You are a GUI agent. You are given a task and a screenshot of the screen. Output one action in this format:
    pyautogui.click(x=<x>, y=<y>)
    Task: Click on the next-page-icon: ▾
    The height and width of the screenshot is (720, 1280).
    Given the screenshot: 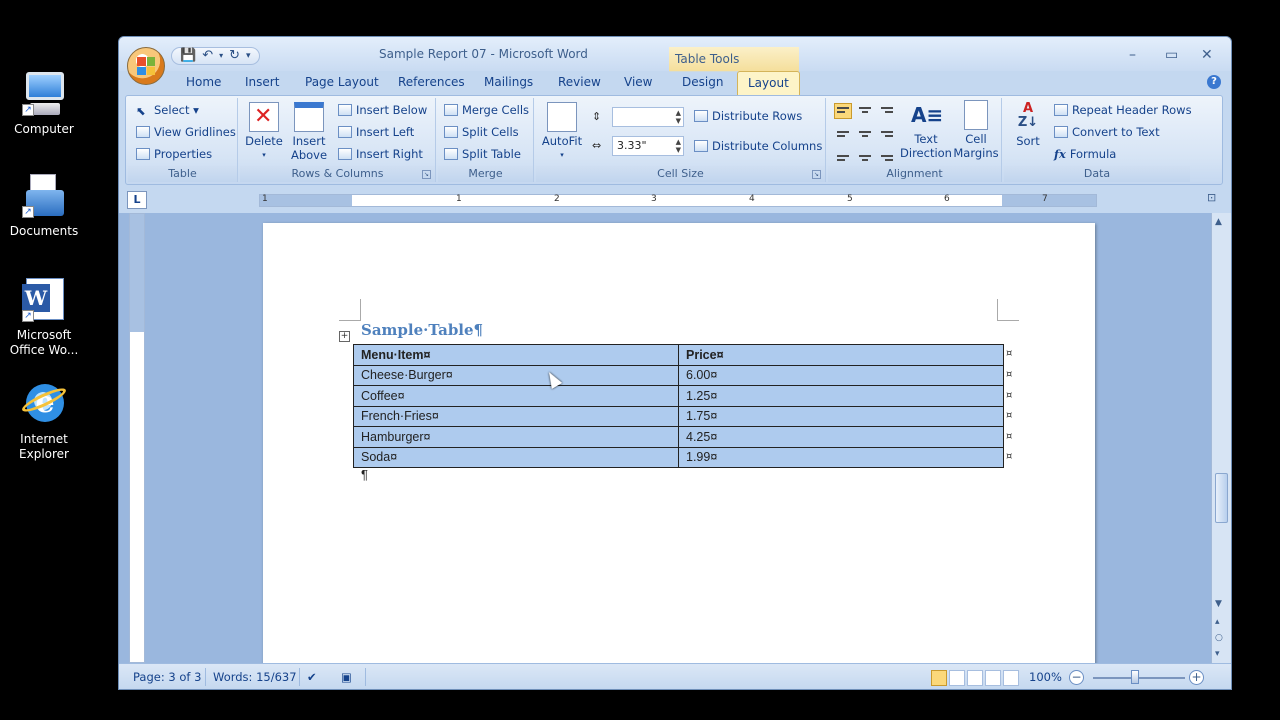 What is the action you would take?
    pyautogui.click(x=1217, y=654)
    